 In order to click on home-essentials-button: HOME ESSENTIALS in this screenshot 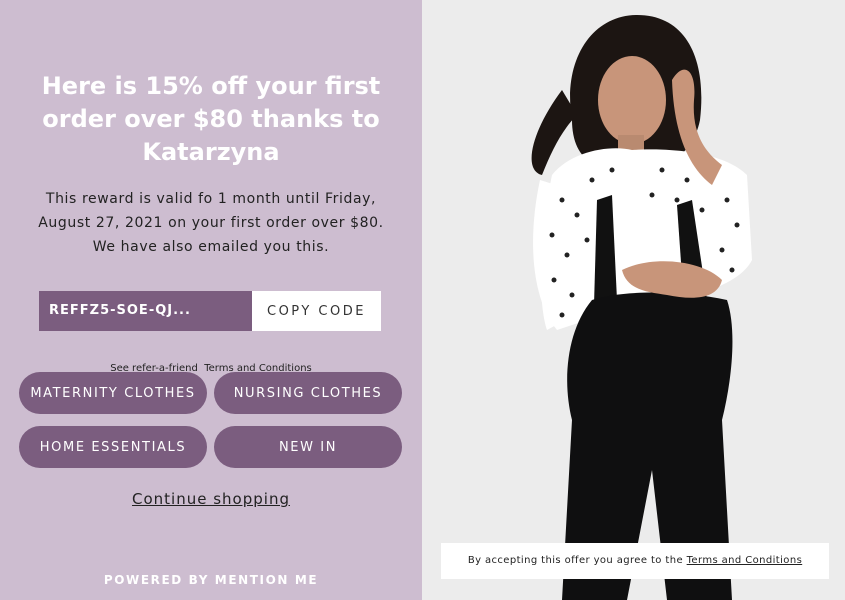, I will do `click(113, 447)`.